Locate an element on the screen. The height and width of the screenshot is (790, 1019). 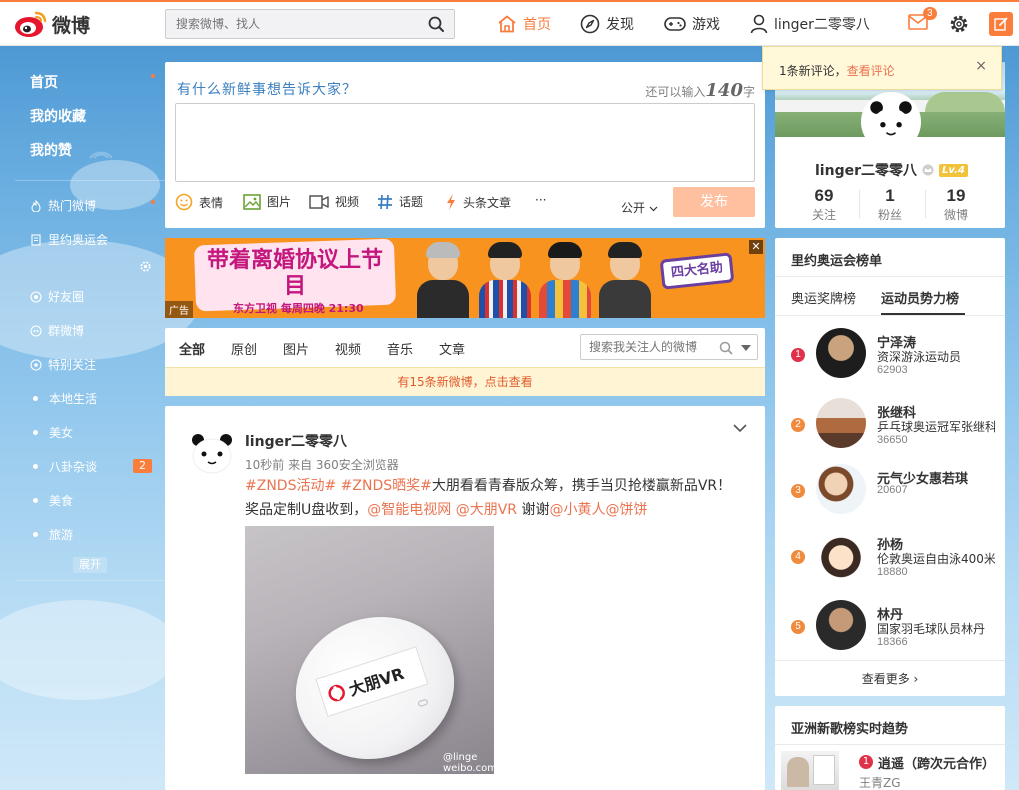
publish-button: 发布 is located at coordinates (714, 202).